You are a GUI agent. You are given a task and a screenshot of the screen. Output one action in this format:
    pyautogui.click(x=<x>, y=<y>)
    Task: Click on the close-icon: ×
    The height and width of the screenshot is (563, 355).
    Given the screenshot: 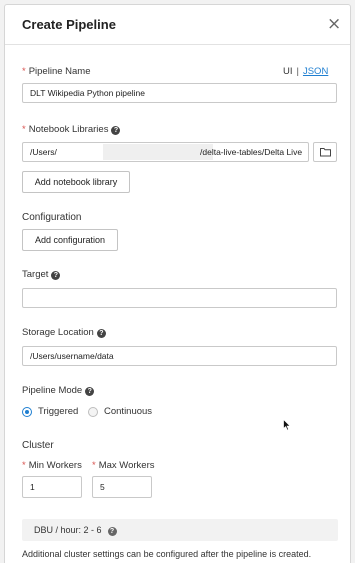 What is the action you would take?
    pyautogui.click(x=334, y=24)
    